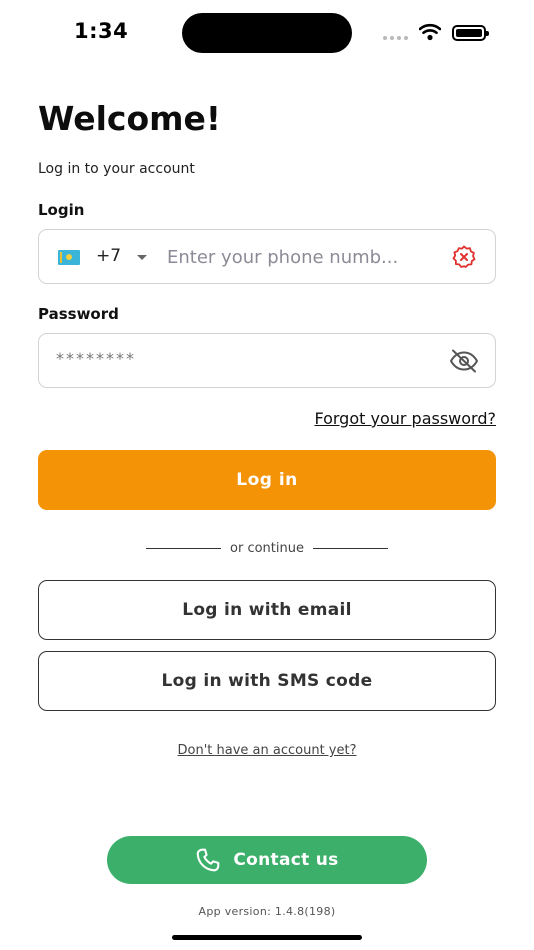  What do you see at coordinates (302, 257) in the screenshot?
I see `phone-input` at bounding box center [302, 257].